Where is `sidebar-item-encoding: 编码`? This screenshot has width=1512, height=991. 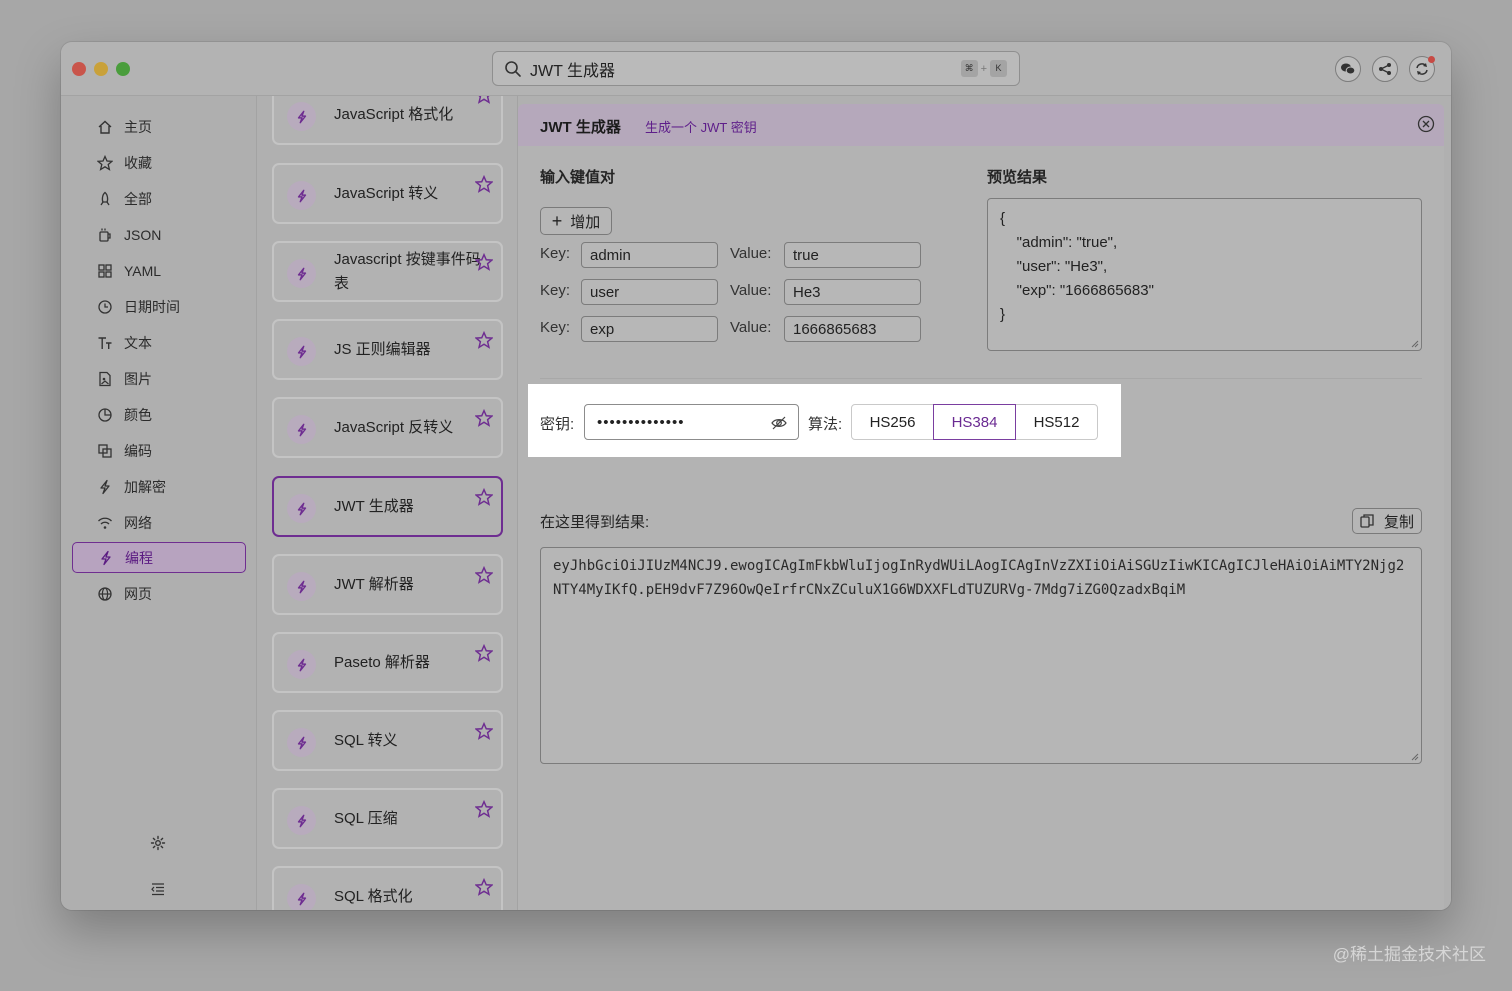 sidebar-item-encoding: 编码 is located at coordinates (159, 450).